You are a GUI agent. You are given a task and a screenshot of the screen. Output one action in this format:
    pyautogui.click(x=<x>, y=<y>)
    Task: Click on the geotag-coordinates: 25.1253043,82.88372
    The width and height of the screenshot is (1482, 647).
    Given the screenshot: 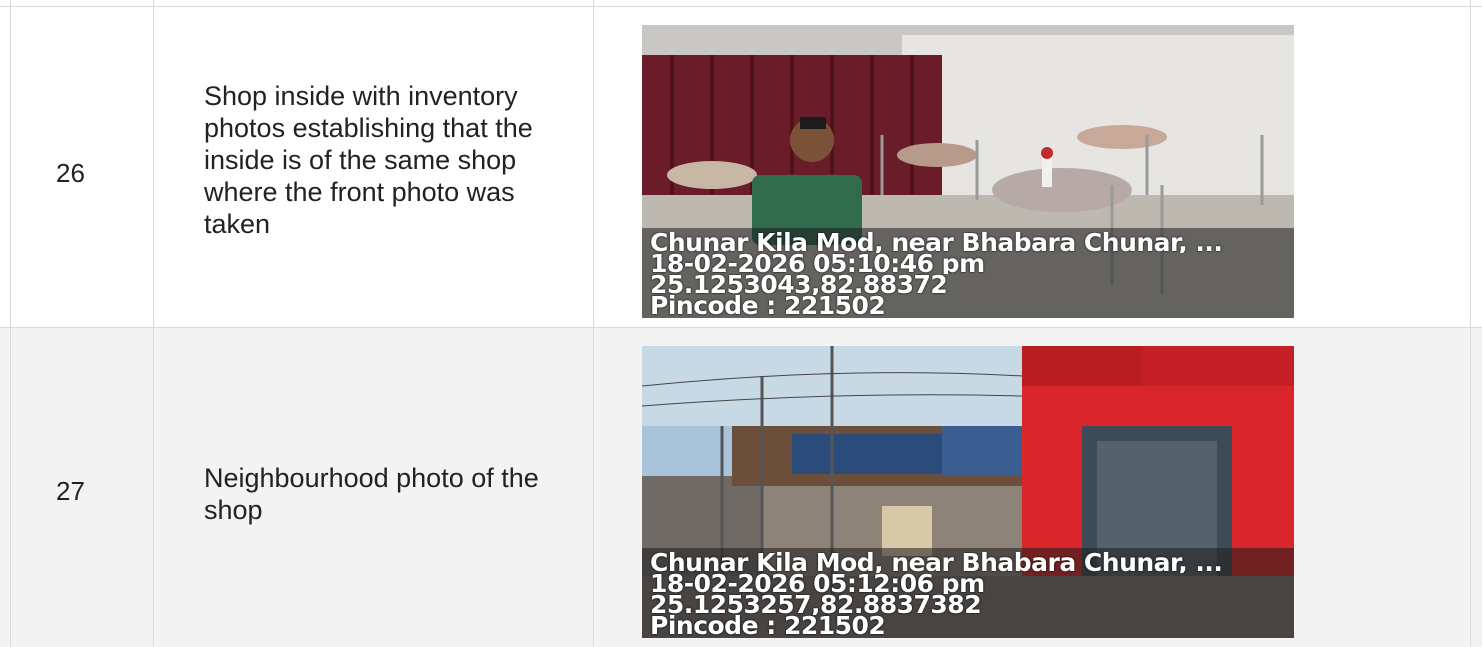 What is the action you would take?
    pyautogui.click(x=799, y=284)
    